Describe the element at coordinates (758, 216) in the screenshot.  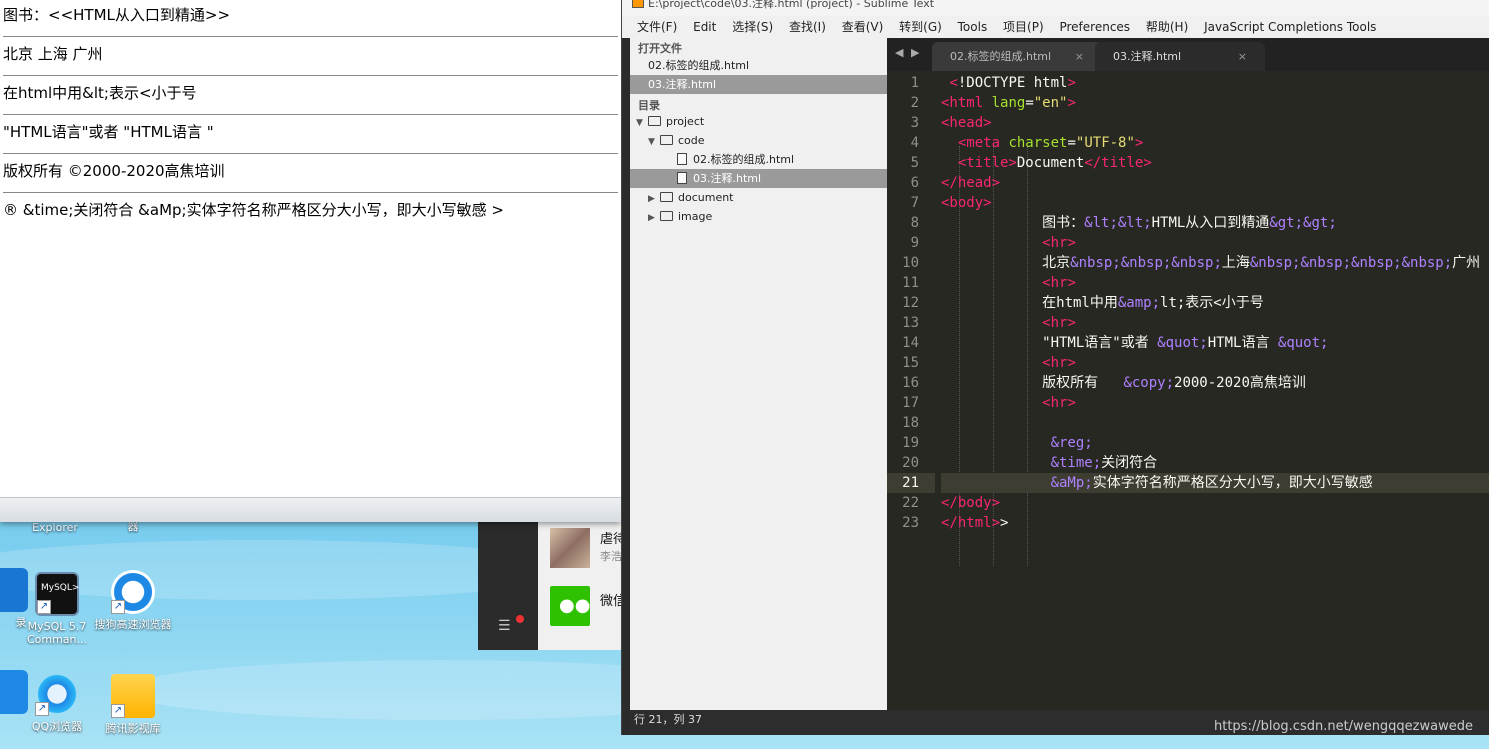
I see `tree-folder-image: ▶ image` at that location.